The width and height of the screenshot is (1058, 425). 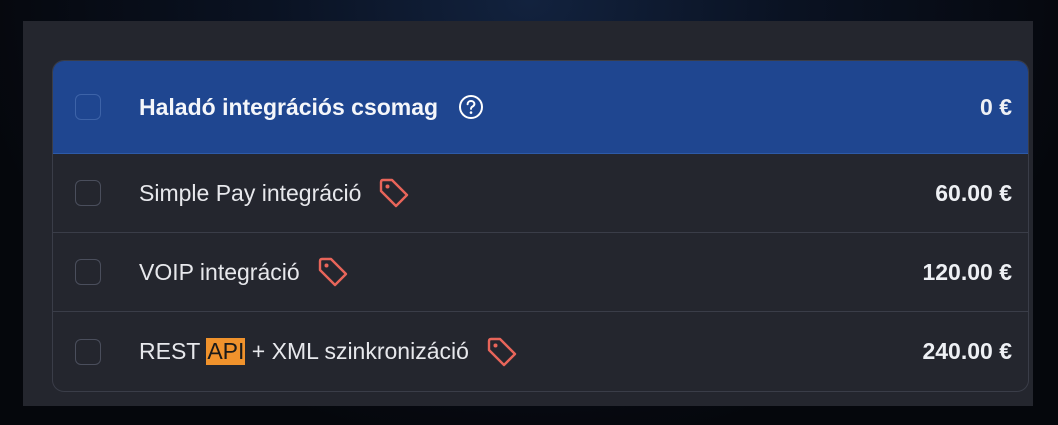 What do you see at coordinates (250, 192) in the screenshot?
I see `simple-pay-label: Simple Pay integráció` at bounding box center [250, 192].